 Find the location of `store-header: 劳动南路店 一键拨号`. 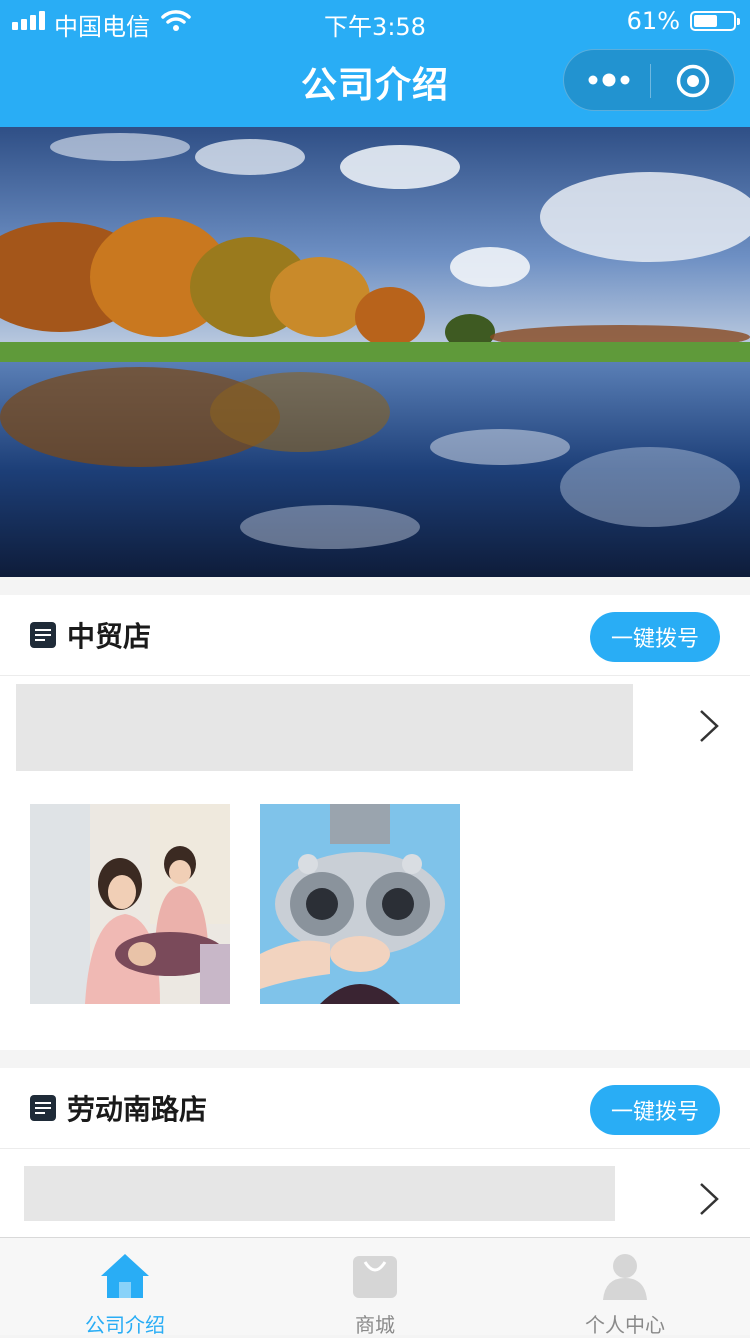

store-header: 劳动南路店 一键拨号 is located at coordinates (375, 1108).